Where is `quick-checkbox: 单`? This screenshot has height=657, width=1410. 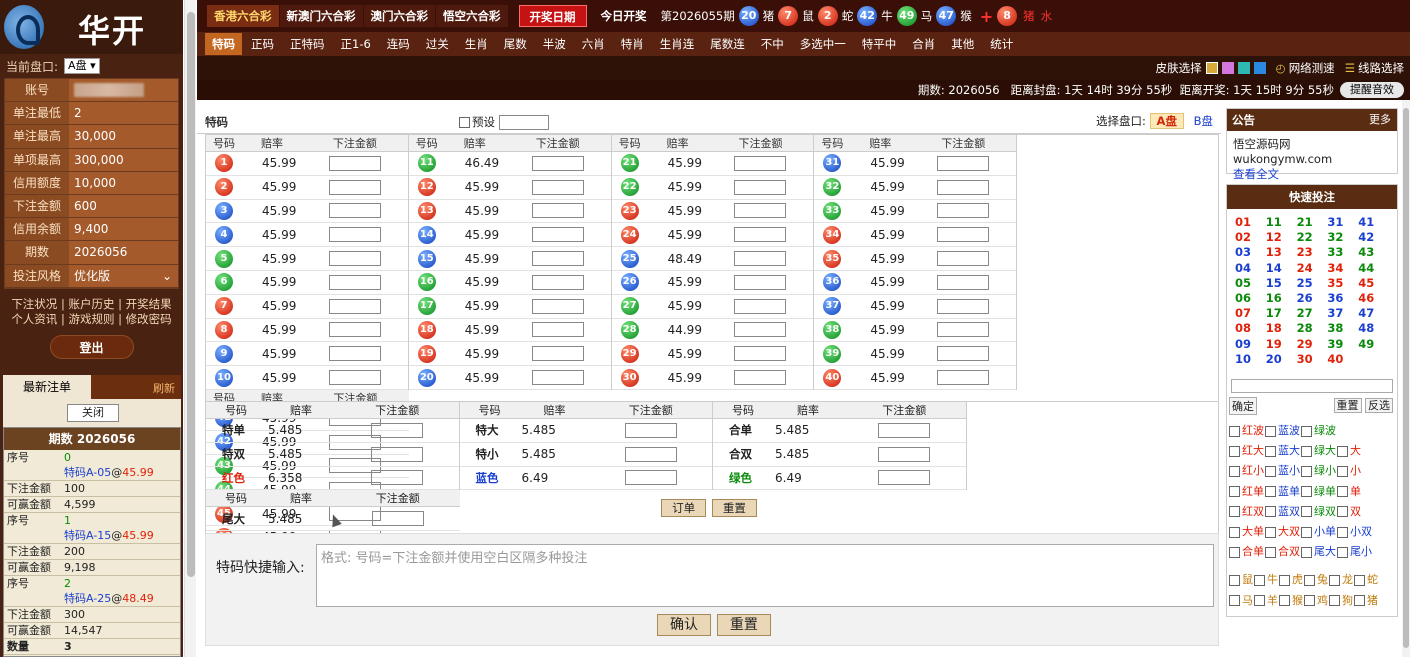 quick-checkbox: 单 is located at coordinates (1349, 492).